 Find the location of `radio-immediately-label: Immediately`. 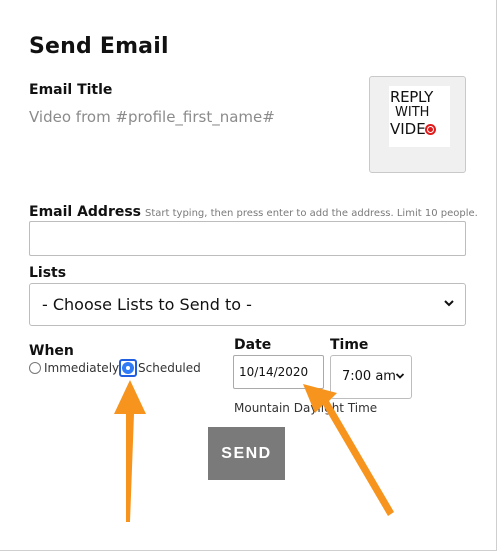

radio-immediately-label: Immediately is located at coordinates (82, 368).